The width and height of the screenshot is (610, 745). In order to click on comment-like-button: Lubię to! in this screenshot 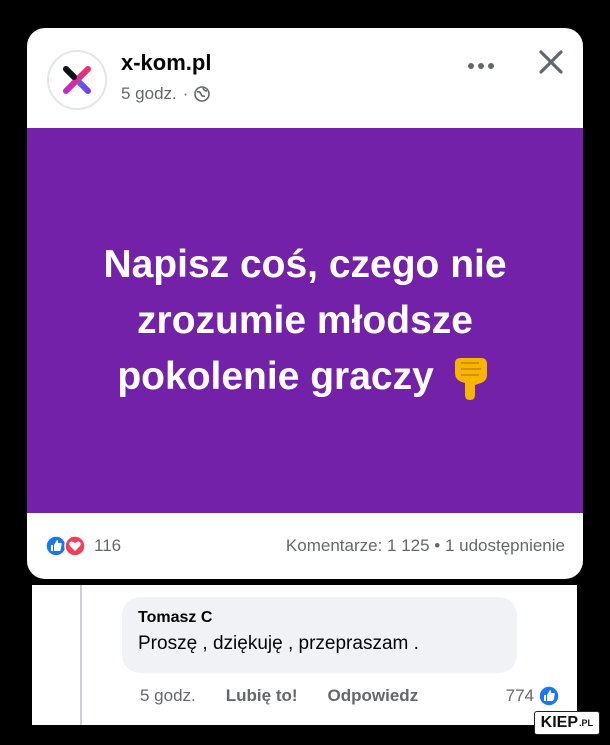, I will do `click(262, 696)`.